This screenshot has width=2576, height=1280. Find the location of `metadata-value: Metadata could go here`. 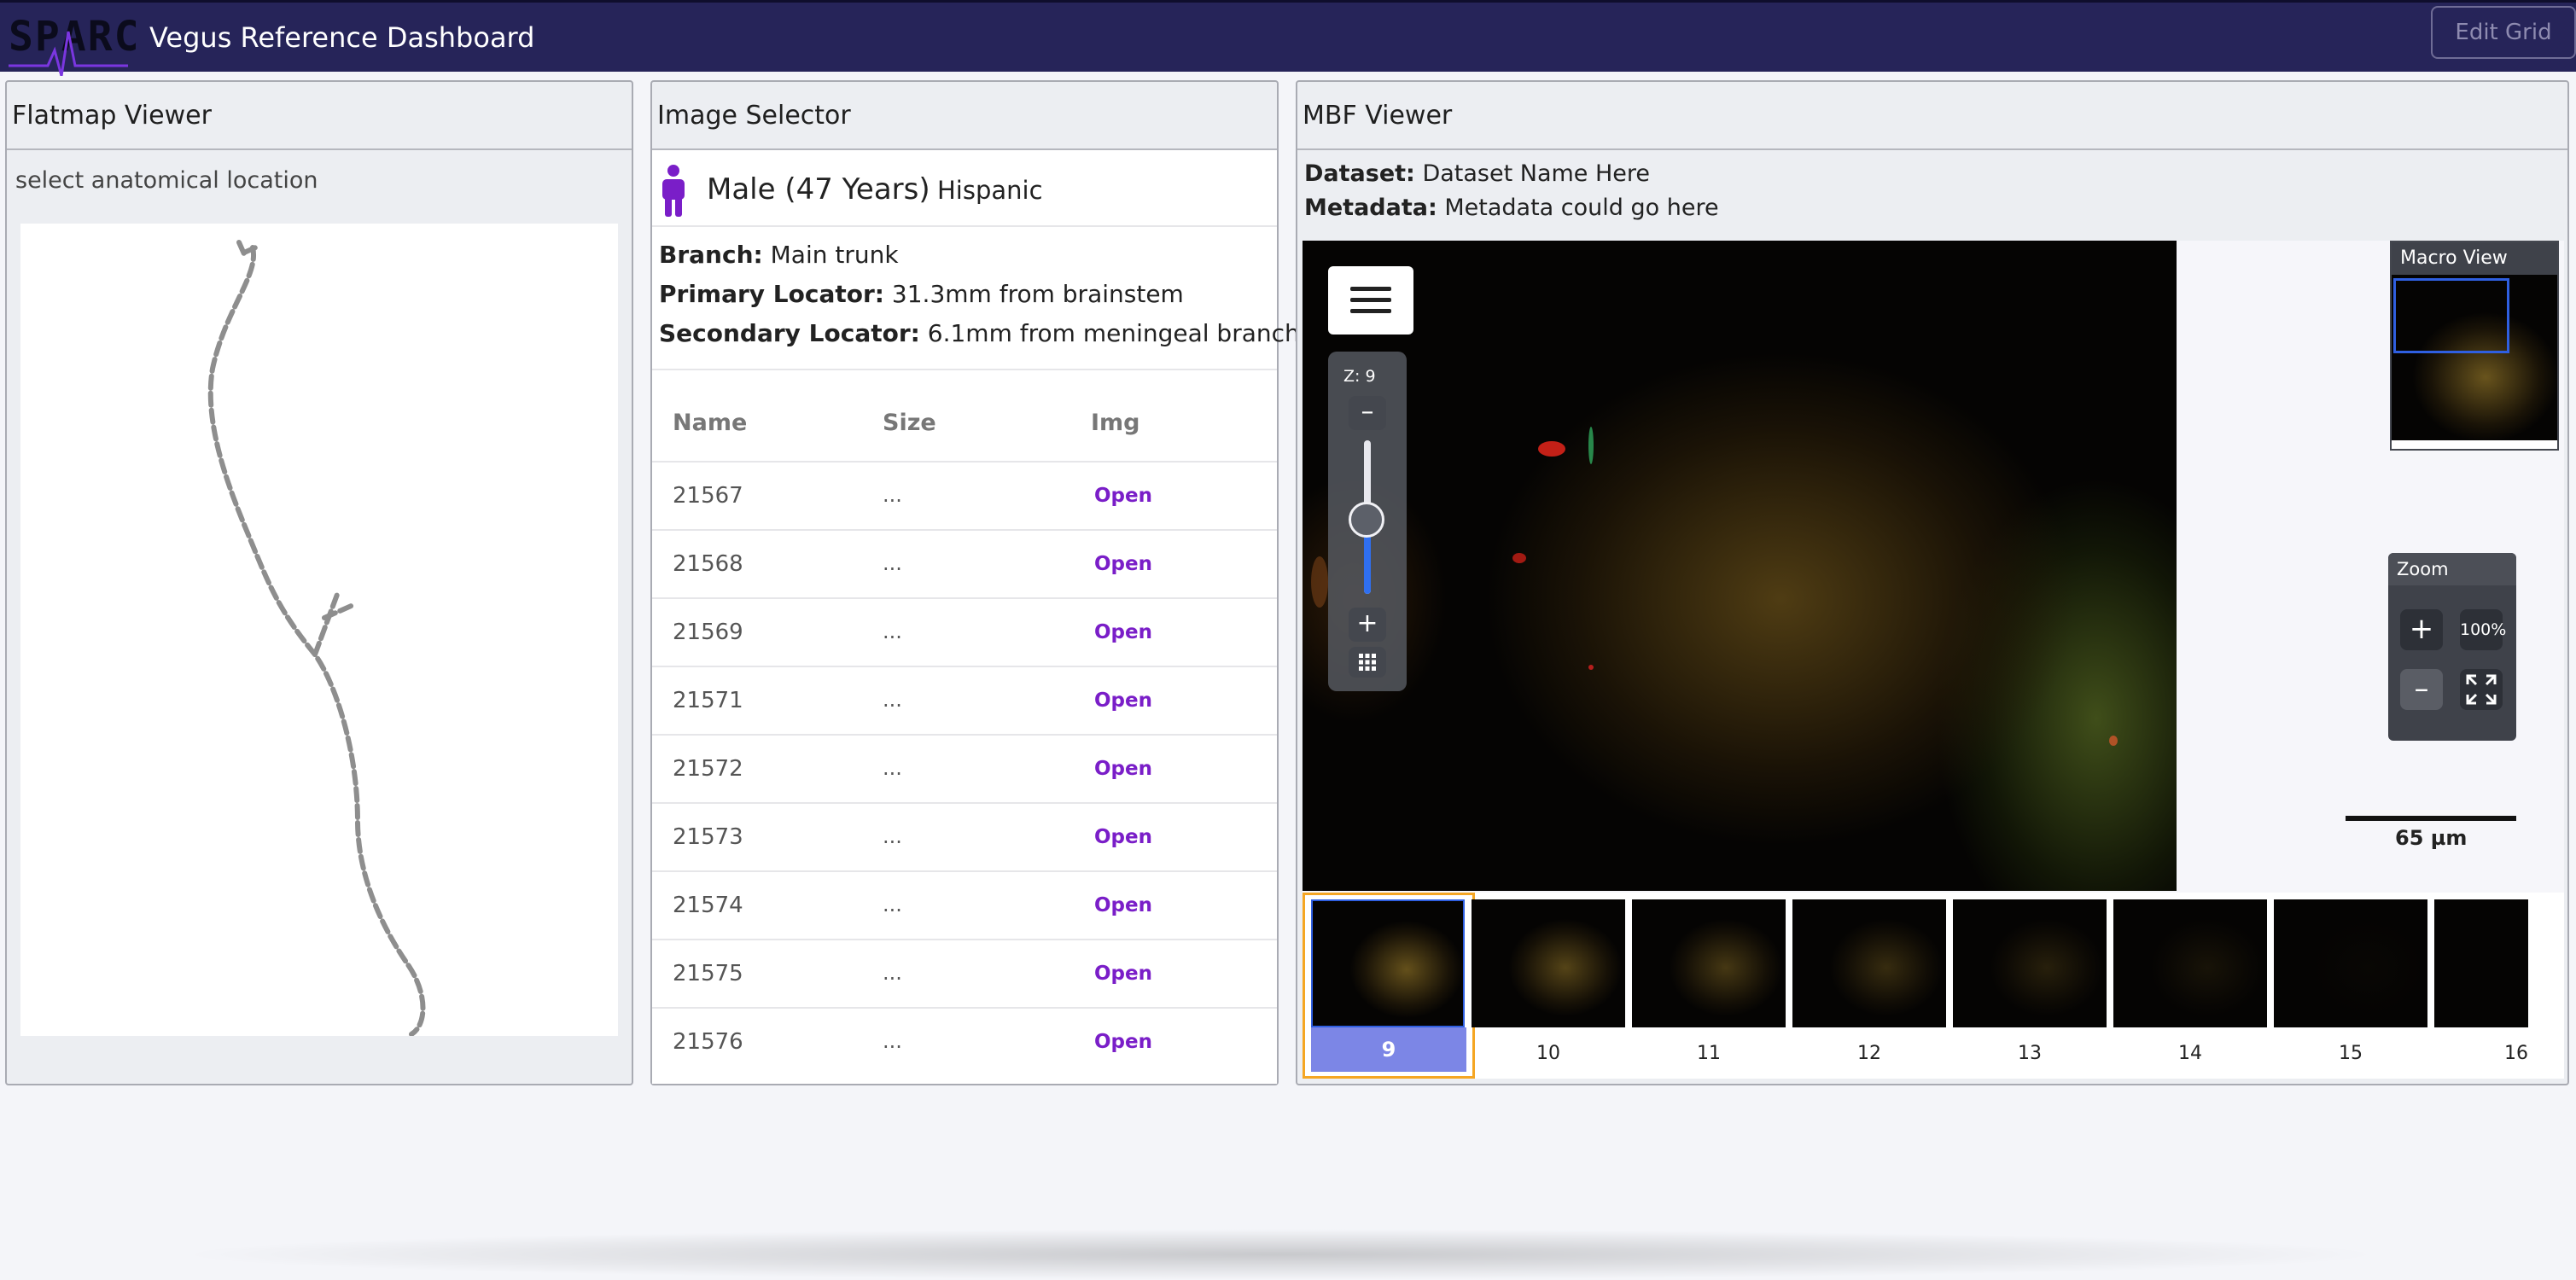

metadata-value: Metadata could go here is located at coordinates (1581, 208).